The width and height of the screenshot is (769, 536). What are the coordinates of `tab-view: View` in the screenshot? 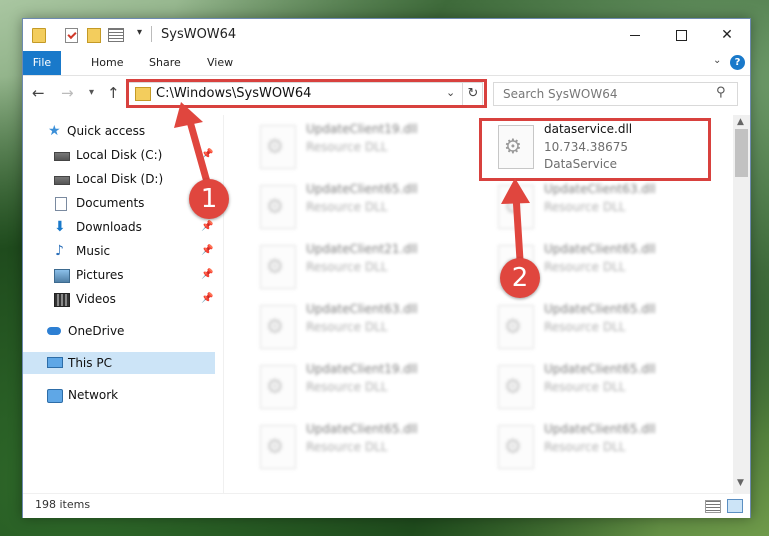 It's located at (220, 63).